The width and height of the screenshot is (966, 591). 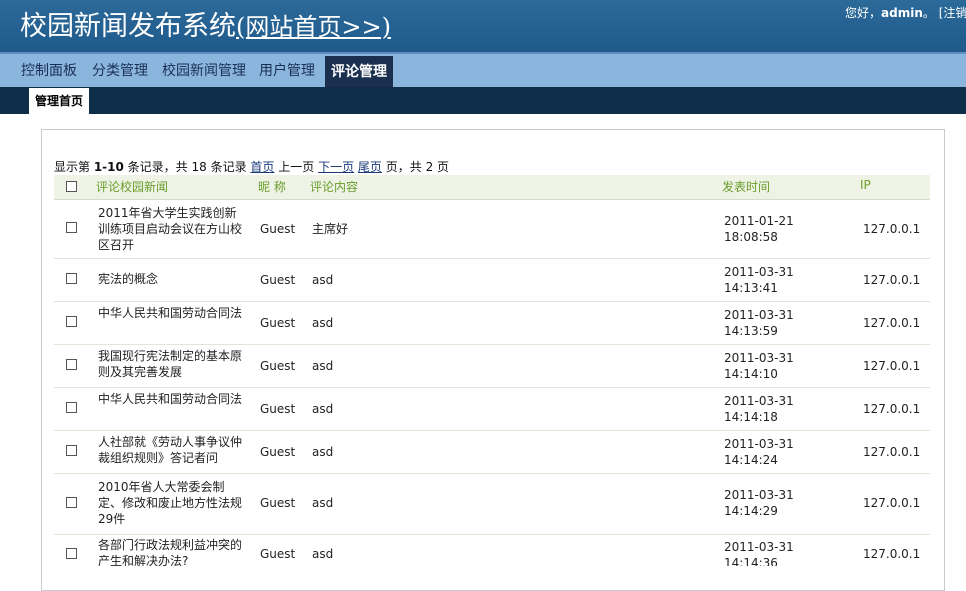 What do you see at coordinates (336, 167) in the screenshot?
I see `pager-next: 下一页` at bounding box center [336, 167].